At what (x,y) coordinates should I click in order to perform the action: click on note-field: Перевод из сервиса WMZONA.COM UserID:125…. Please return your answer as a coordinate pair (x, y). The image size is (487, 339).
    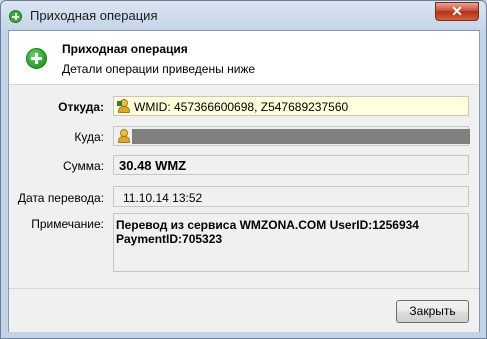
    Looking at the image, I should click on (291, 242).